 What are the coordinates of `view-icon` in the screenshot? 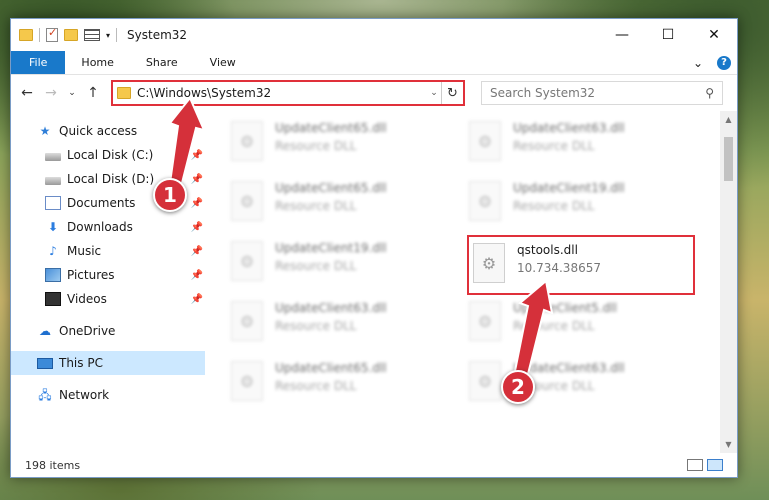 It's located at (92, 35).